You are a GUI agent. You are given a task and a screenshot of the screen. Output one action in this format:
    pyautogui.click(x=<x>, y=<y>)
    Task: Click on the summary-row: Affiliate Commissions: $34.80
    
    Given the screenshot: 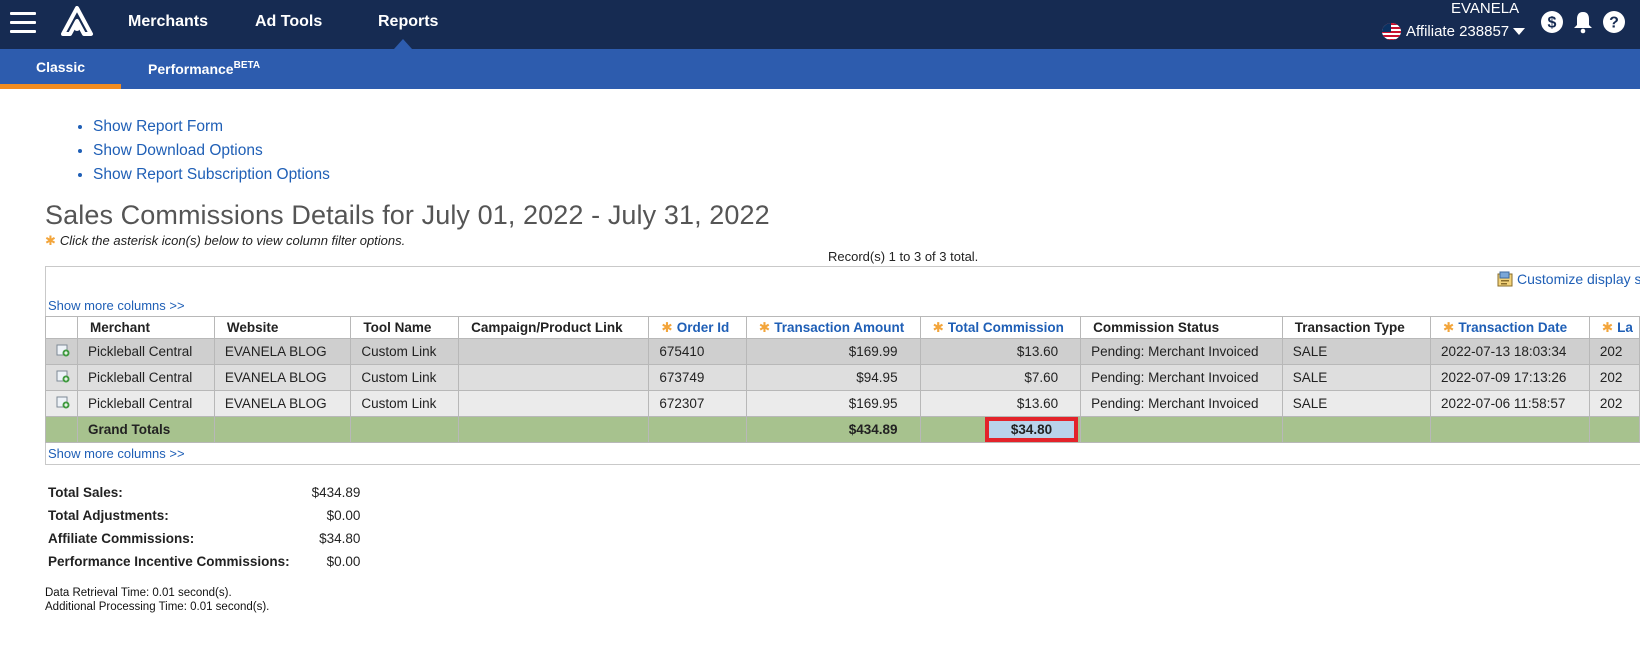 What is the action you would take?
    pyautogui.click(x=204, y=538)
    